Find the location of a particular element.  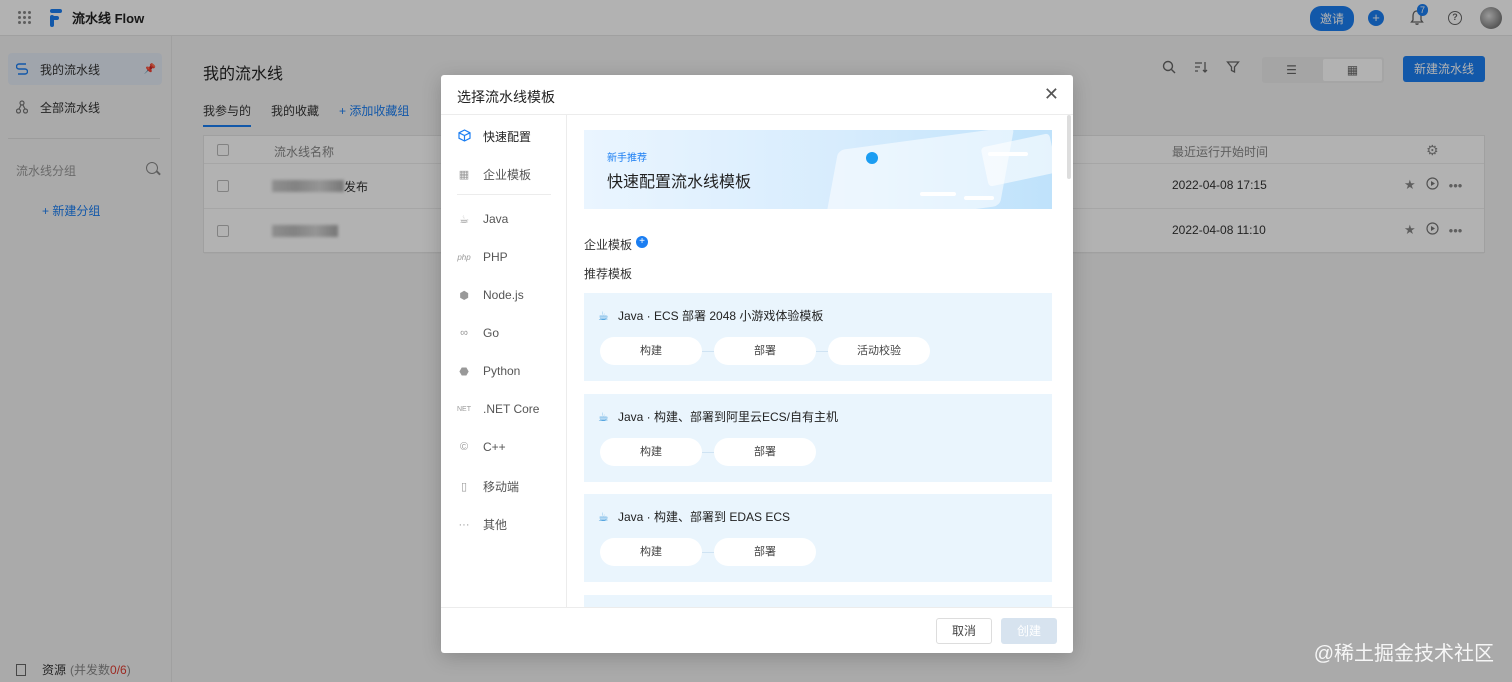

template-card is located at coordinates (818, 601).